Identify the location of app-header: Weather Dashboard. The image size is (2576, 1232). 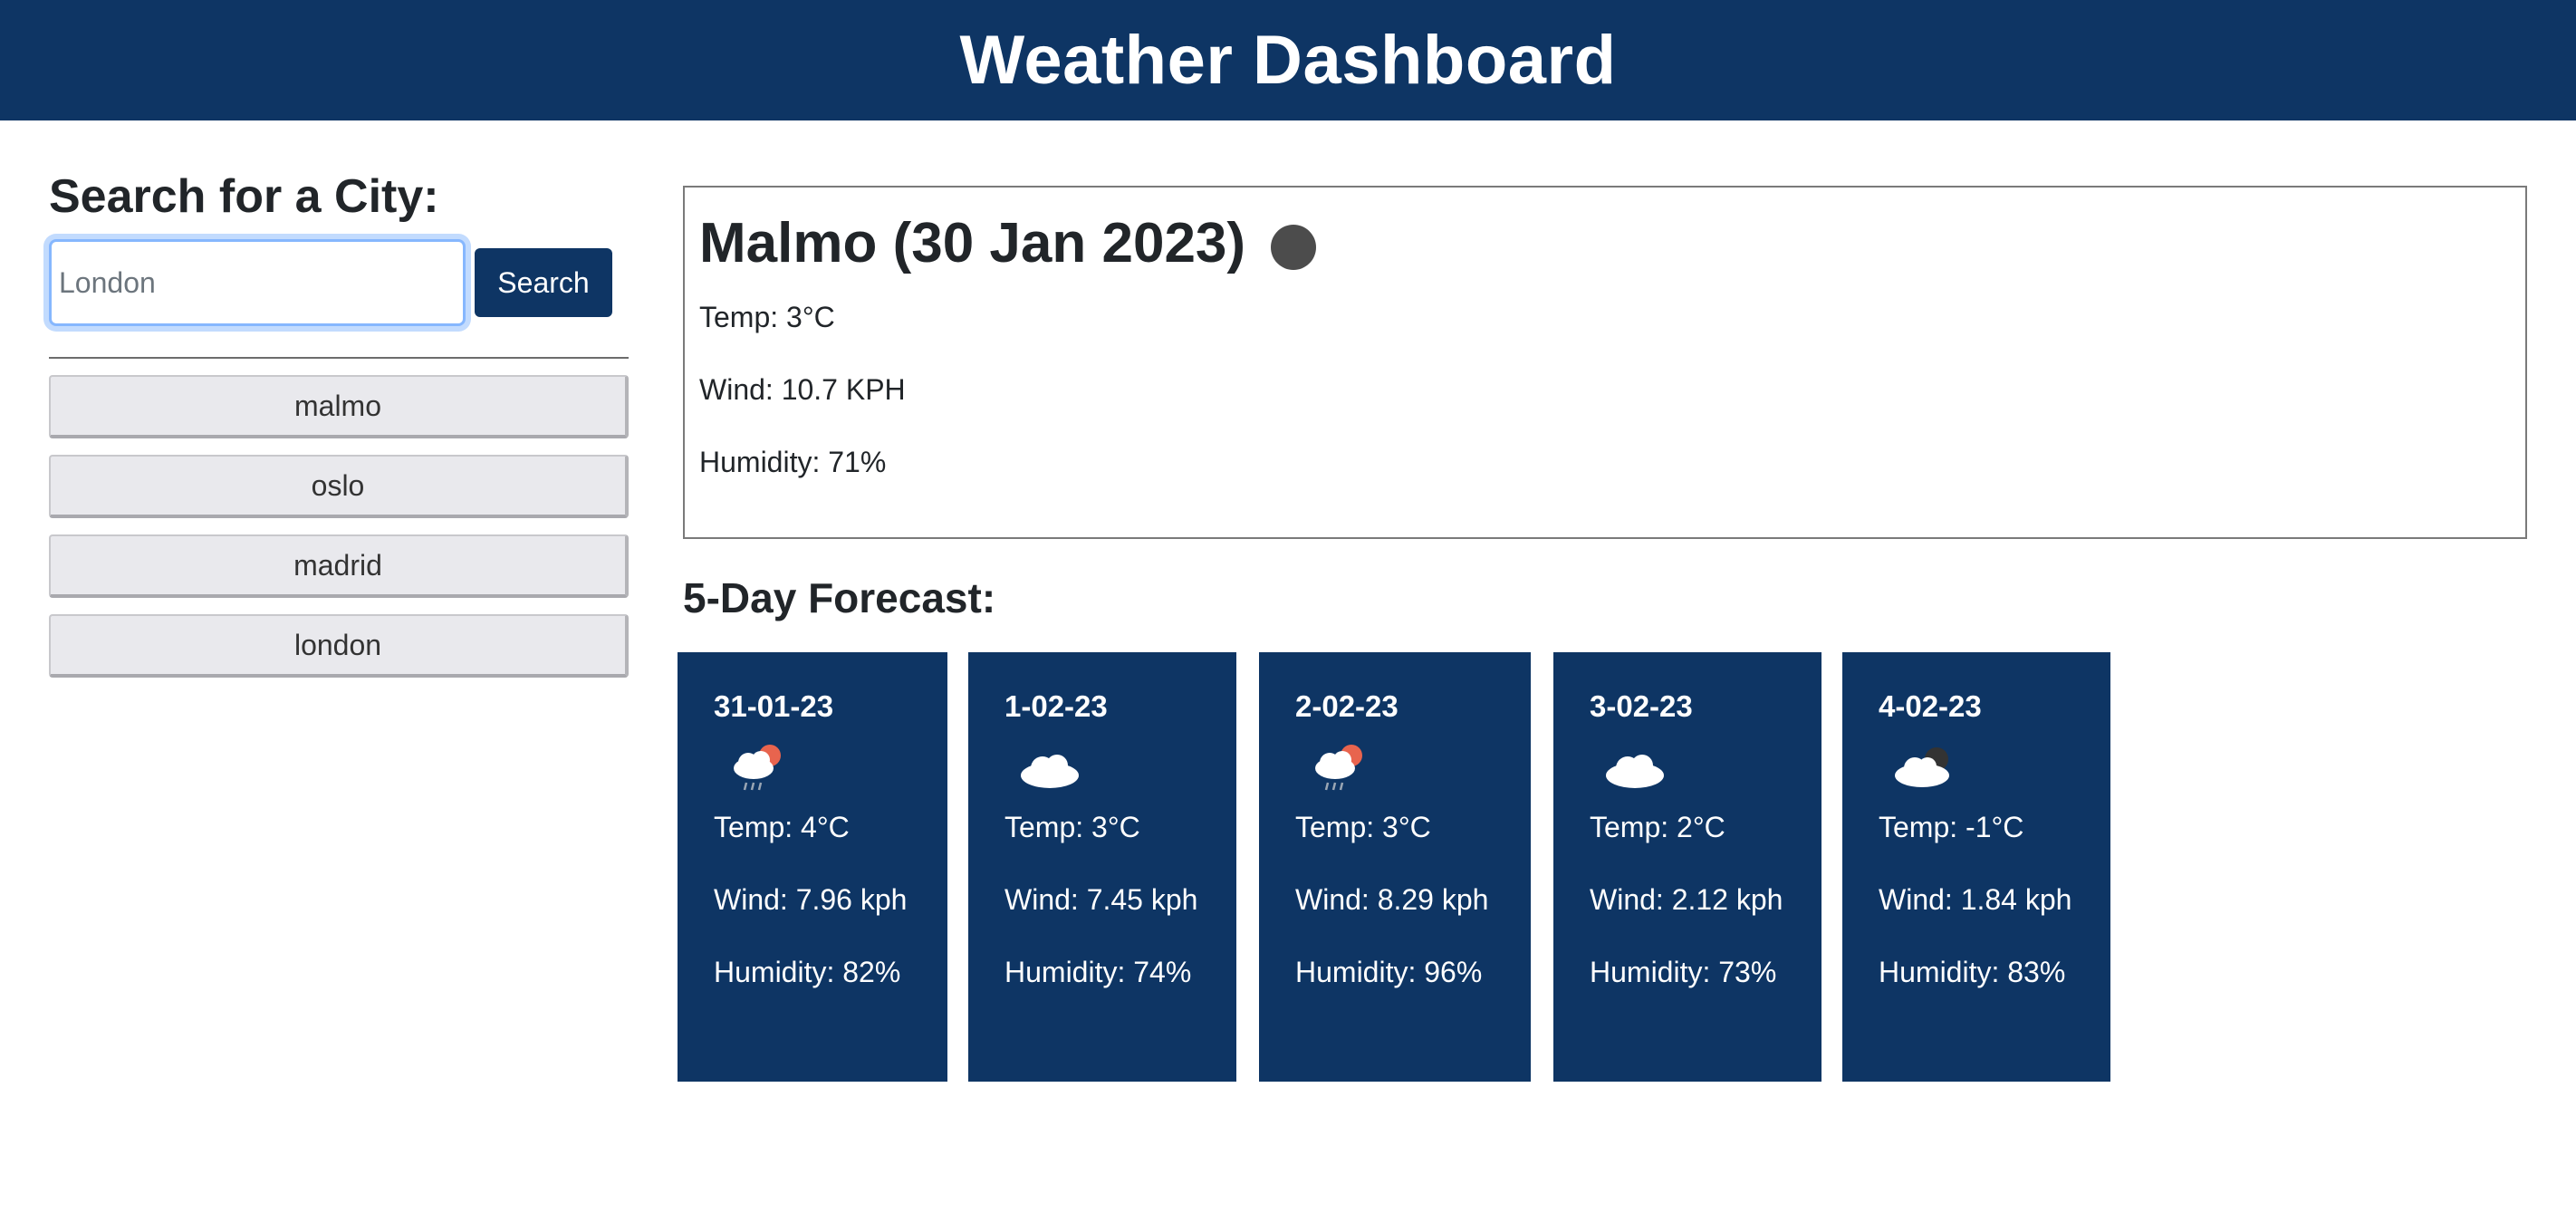
(1288, 60).